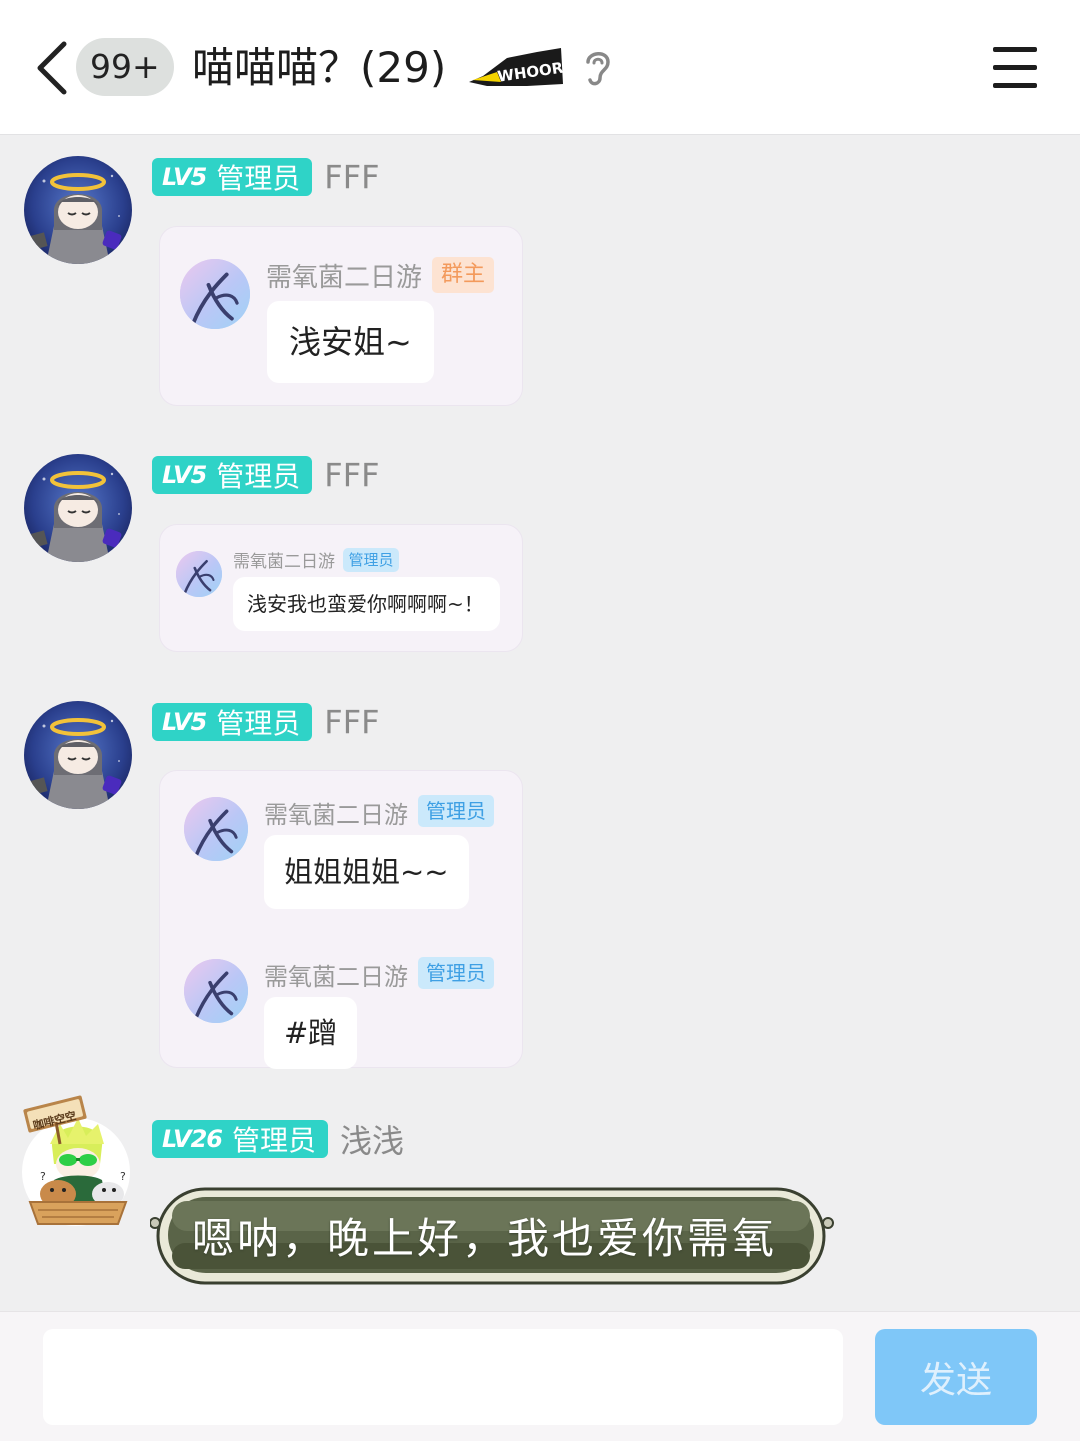 This screenshot has height=1441, width=1080. I want to click on forwarded-message-text: 姐姐姐姐~~, so click(366, 872).